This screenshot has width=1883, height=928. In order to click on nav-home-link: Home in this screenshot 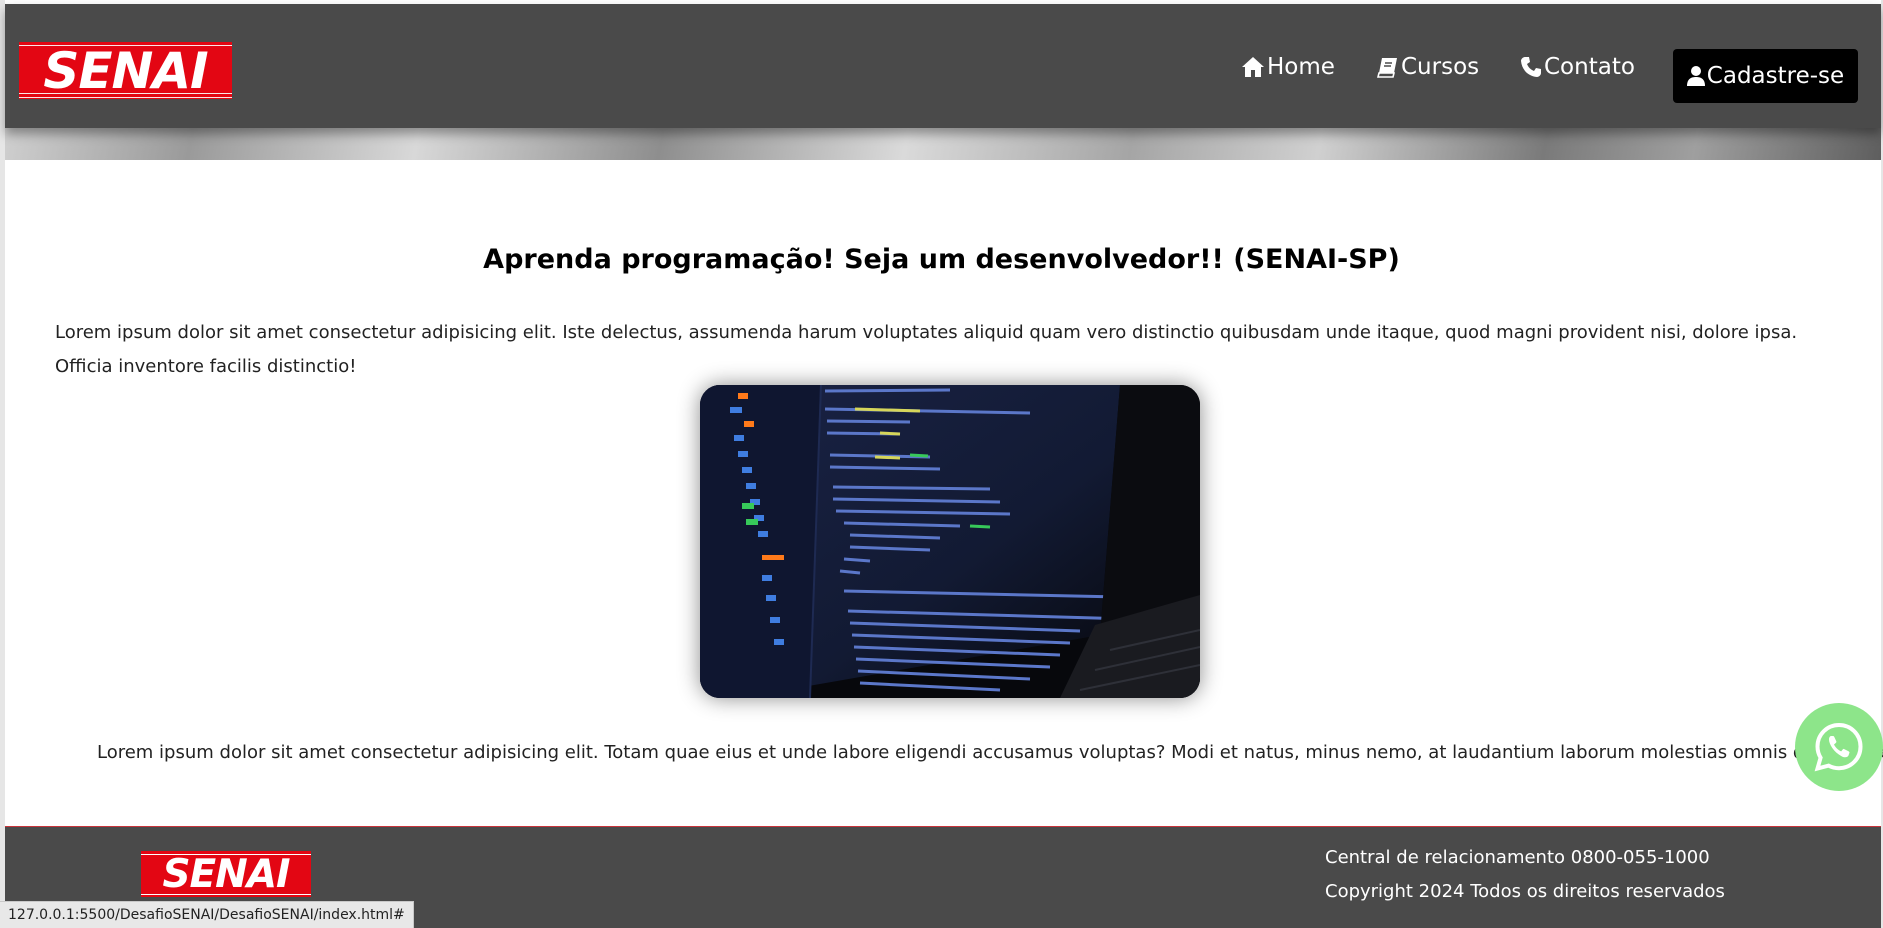, I will do `click(1288, 67)`.